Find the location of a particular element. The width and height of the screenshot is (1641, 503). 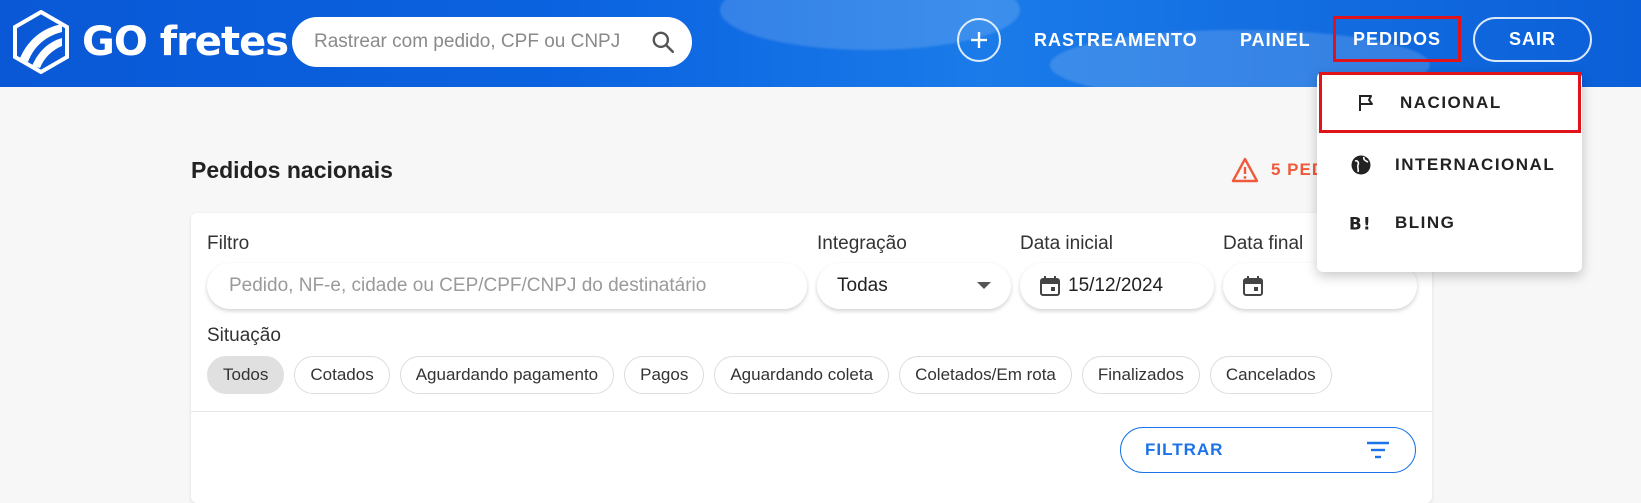

integracao-value: Todas is located at coordinates (862, 285).